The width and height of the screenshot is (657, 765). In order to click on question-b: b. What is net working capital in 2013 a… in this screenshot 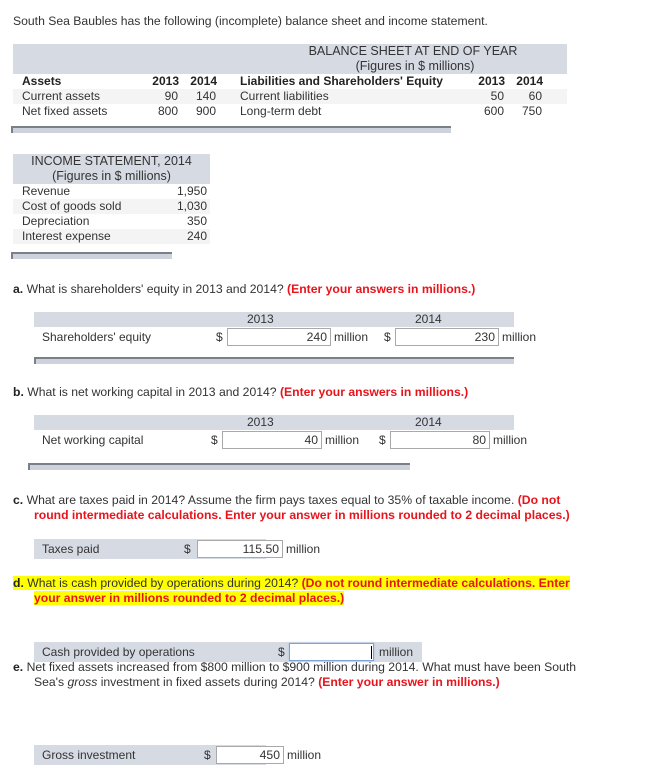, I will do `click(240, 392)`.